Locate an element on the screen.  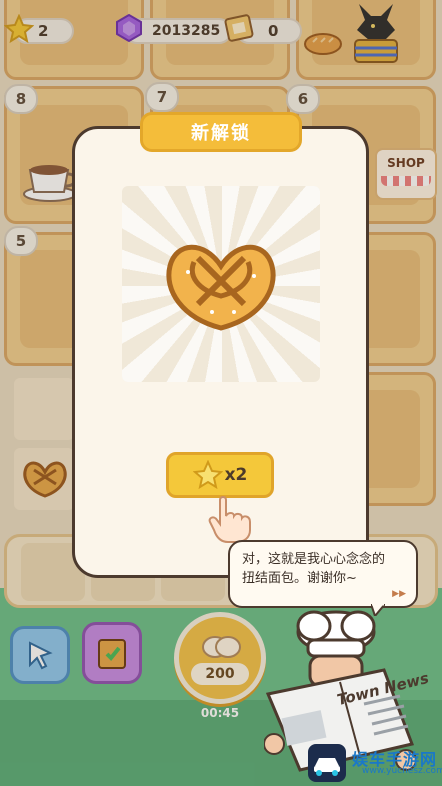
star-icon is located at coordinates (207, 475).